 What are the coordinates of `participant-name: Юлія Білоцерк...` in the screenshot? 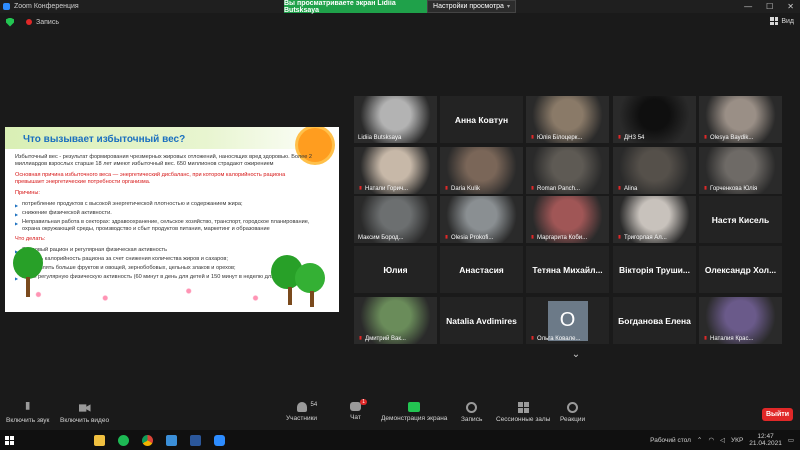 It's located at (560, 138).